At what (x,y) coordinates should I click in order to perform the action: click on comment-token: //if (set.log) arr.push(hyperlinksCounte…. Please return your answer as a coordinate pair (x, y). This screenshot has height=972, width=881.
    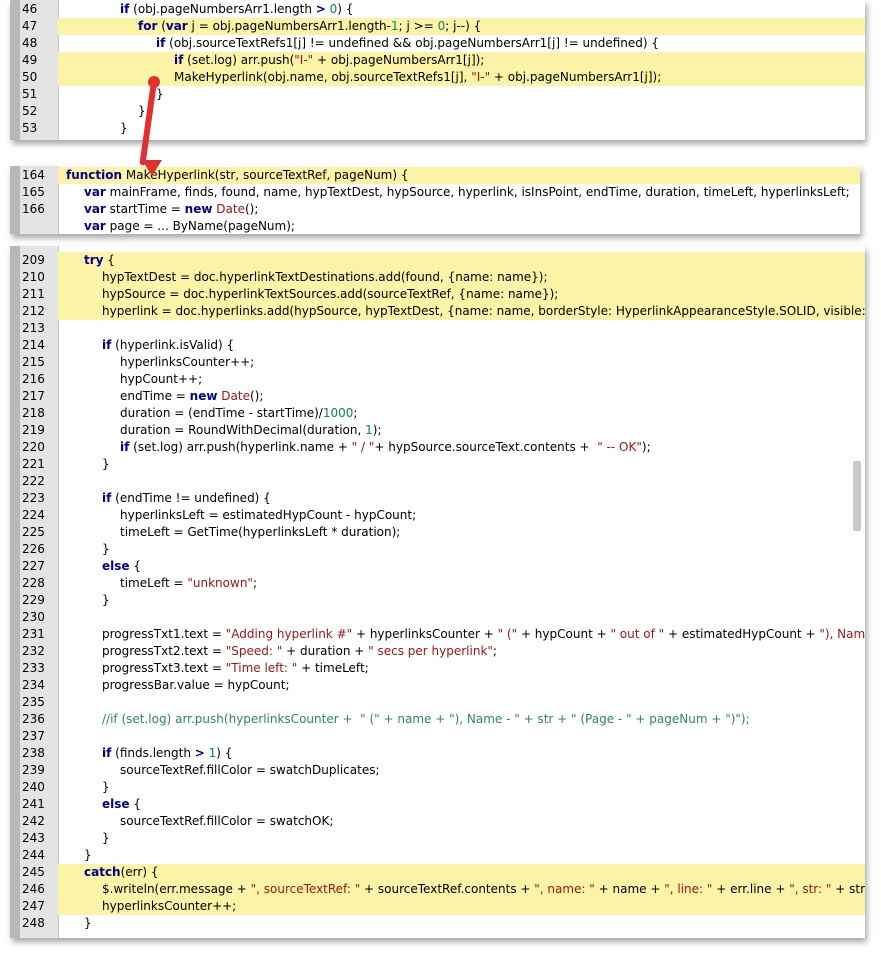
    Looking at the image, I should click on (426, 719).